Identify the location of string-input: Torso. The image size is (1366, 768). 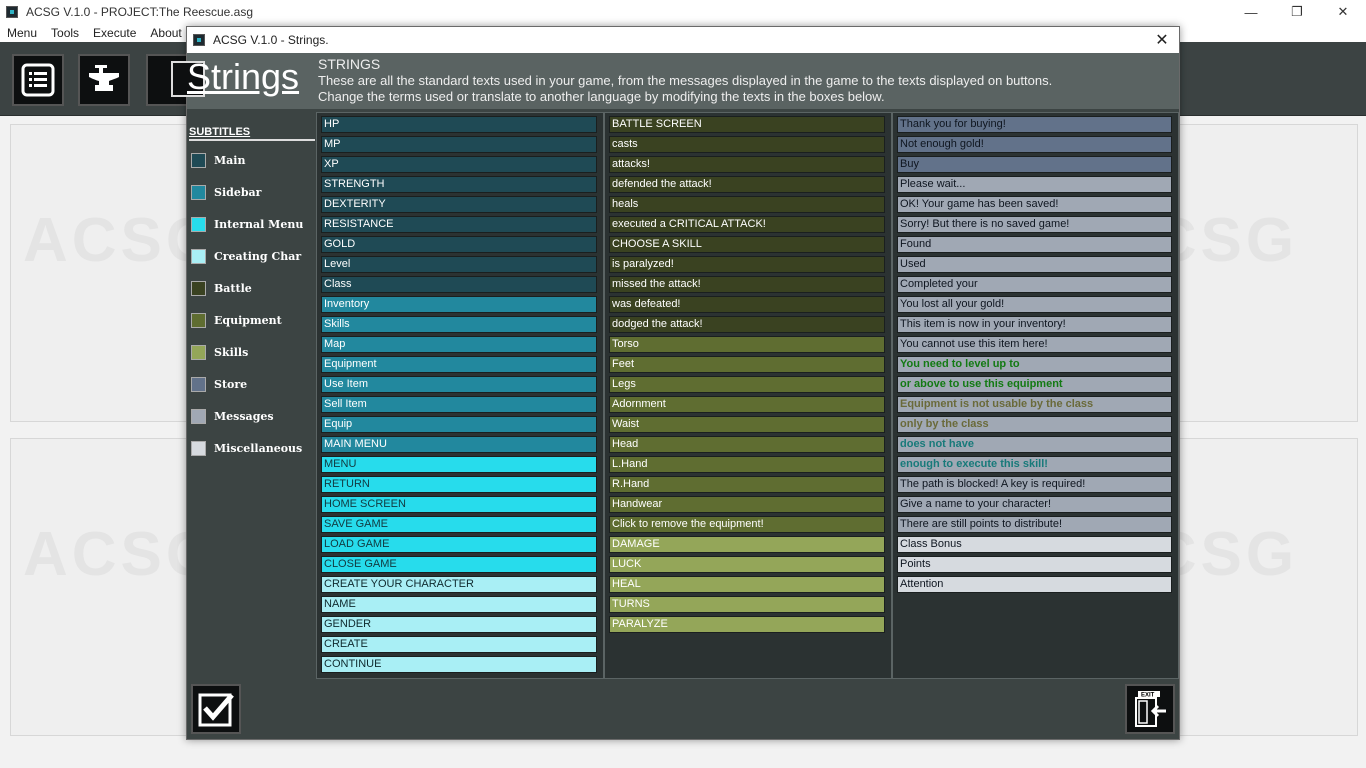
(747, 344).